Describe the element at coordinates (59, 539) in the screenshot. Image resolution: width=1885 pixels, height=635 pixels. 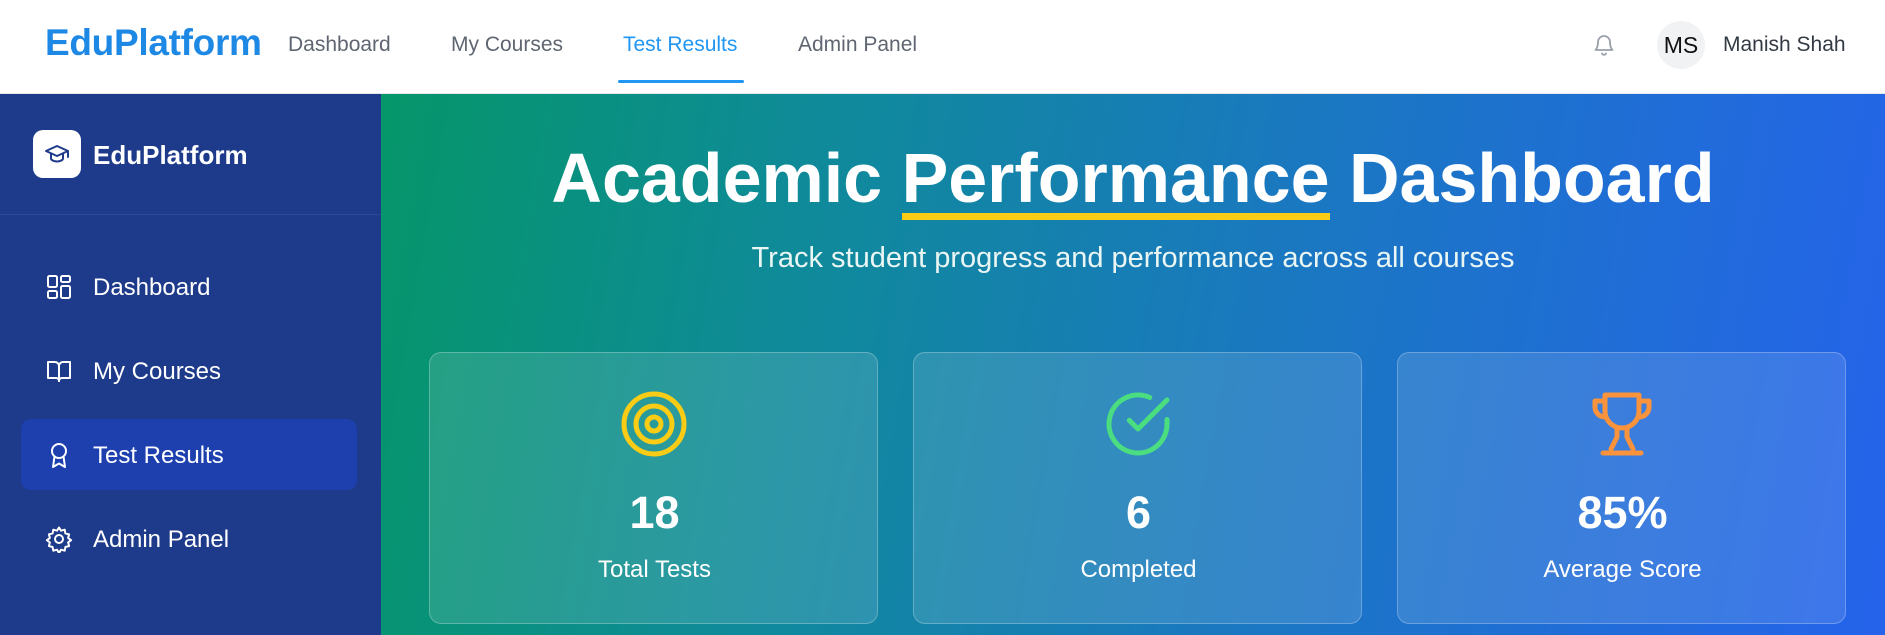
I see `gear-icon` at that location.